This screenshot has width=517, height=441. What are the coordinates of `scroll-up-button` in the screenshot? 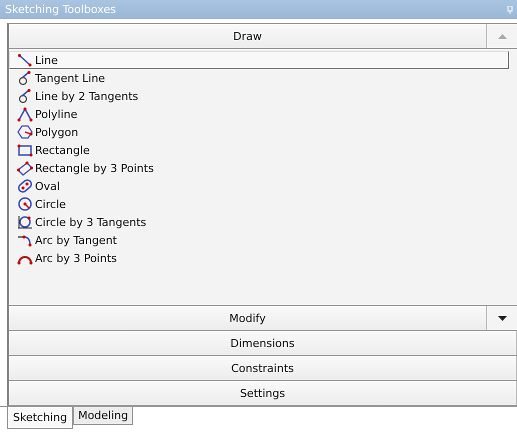 It's located at (502, 36).